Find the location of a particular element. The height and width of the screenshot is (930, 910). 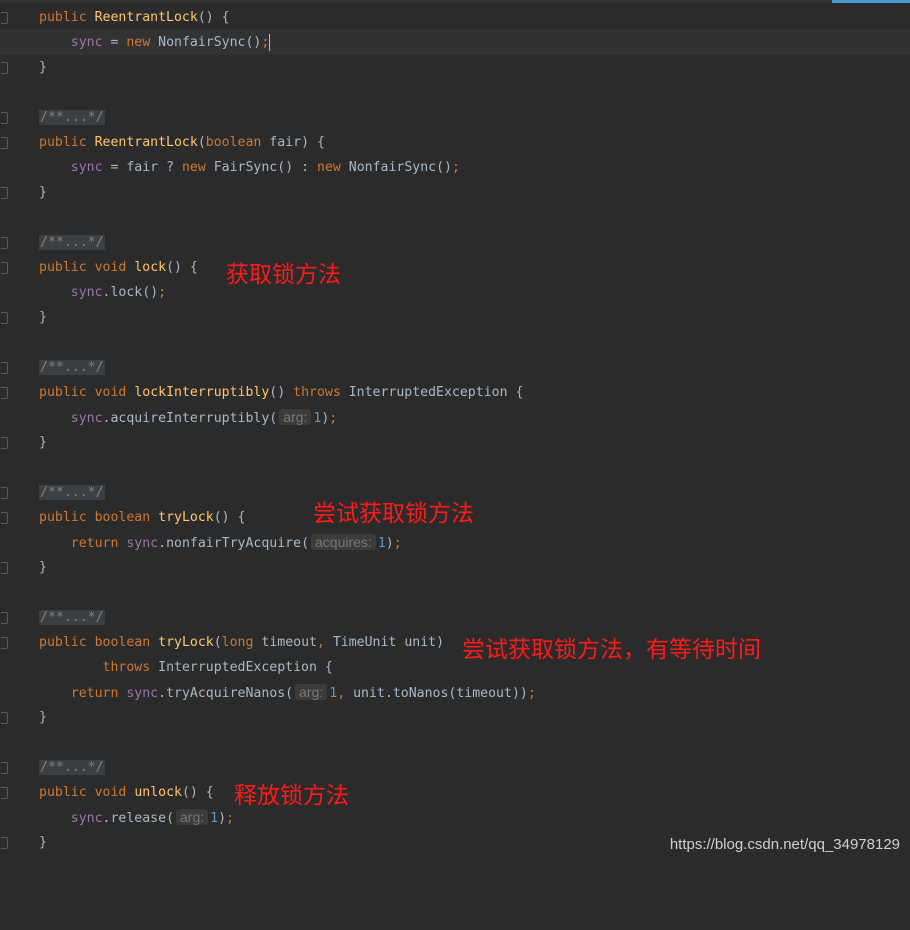

code-line: public ReentrantLock() { is located at coordinates (455, 17).